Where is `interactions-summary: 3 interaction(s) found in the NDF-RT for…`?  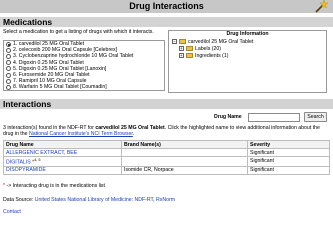 interactions-summary: 3 interaction(s) found in the NDF-RT for… is located at coordinates (161, 131).